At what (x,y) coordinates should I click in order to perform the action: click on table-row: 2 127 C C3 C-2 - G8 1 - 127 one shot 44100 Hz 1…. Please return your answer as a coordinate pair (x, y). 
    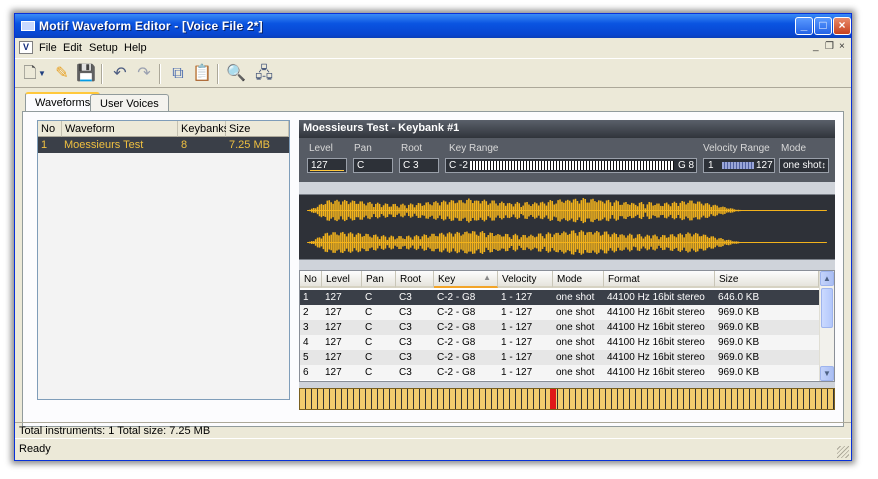
    Looking at the image, I should click on (559, 312).